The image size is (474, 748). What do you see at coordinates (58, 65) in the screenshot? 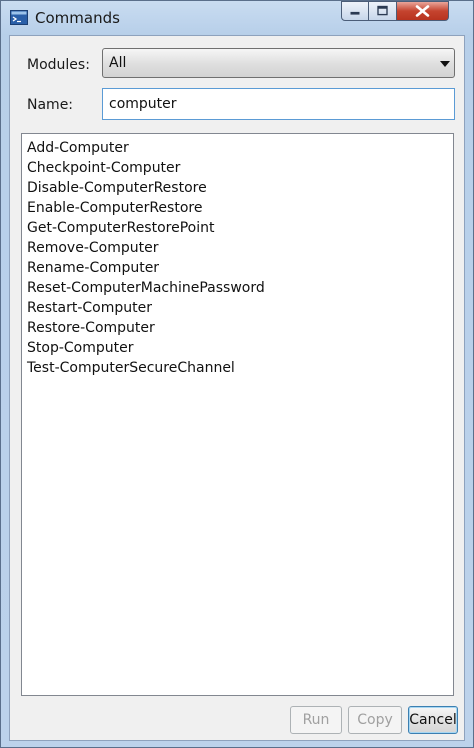
I see `modules-label: Modules:` at bounding box center [58, 65].